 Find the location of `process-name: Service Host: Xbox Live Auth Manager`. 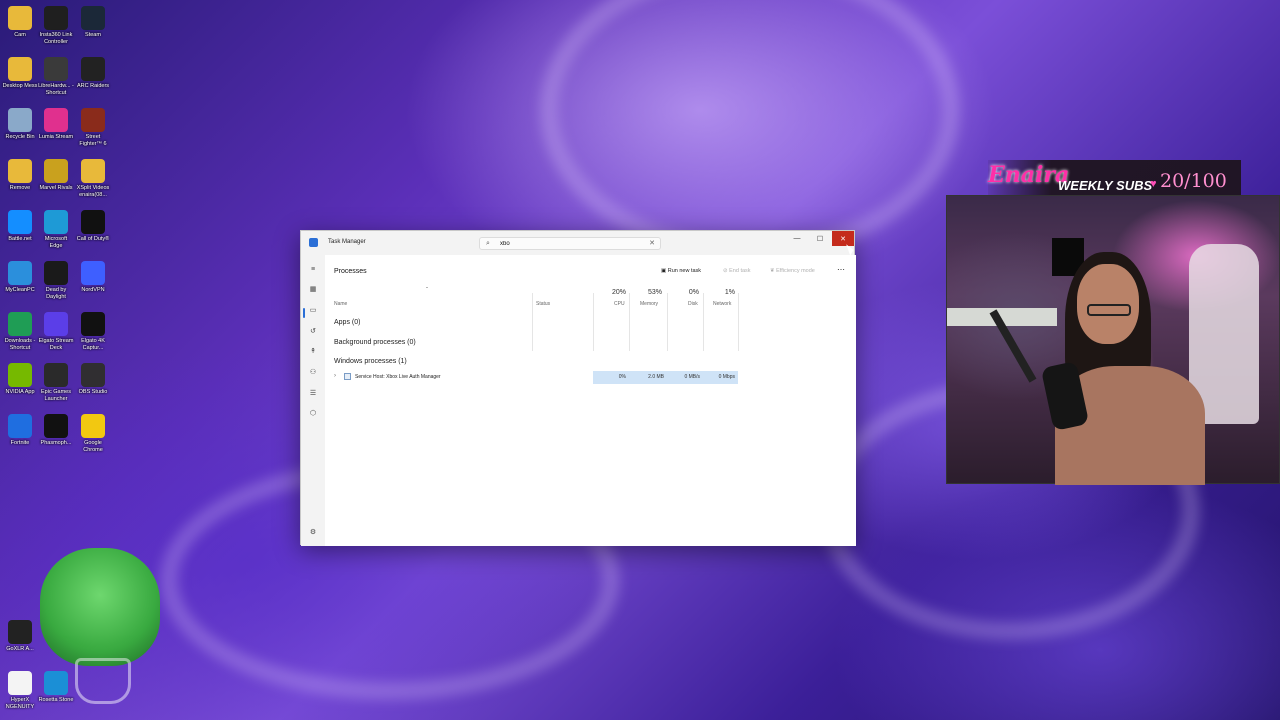

process-name: Service Host: Xbox Live Auth Manager is located at coordinates (398, 377).